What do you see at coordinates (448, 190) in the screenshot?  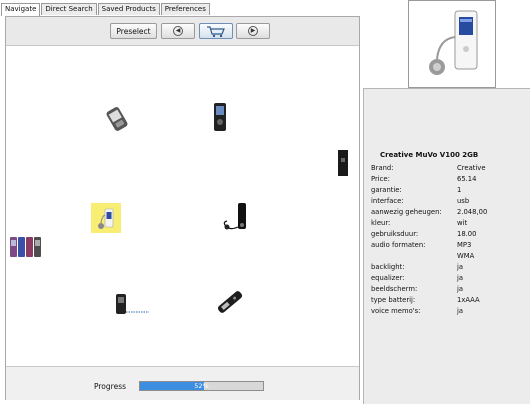 I see `attribute-row: garantie: 1` at bounding box center [448, 190].